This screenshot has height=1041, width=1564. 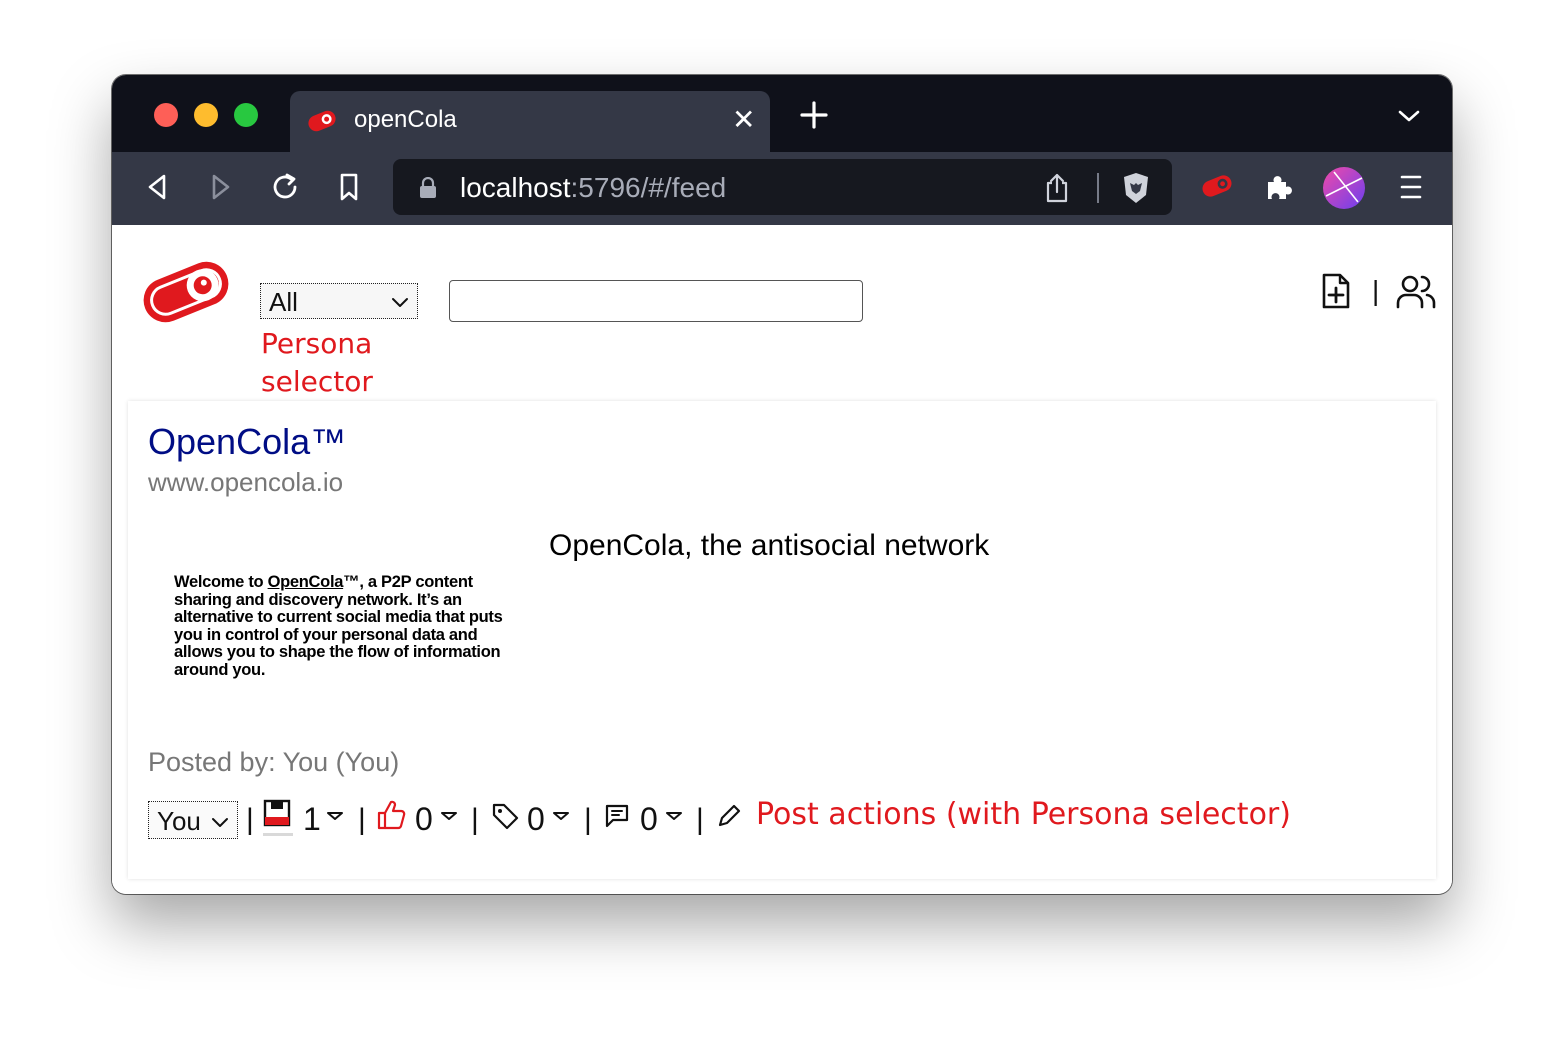 I want to click on comment-icon, so click(x=617, y=816).